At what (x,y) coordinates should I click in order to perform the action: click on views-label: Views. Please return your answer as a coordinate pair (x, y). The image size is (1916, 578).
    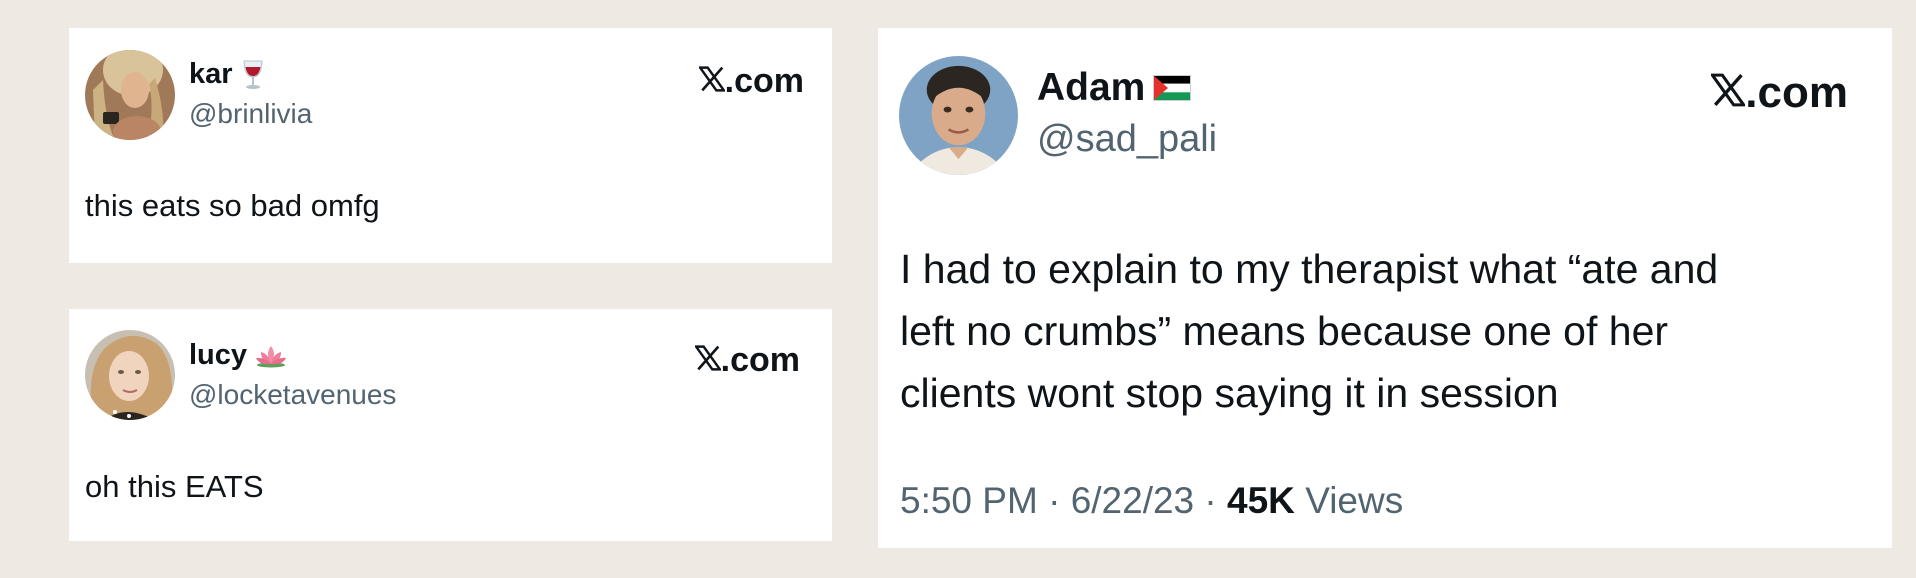
    Looking at the image, I should click on (1354, 500).